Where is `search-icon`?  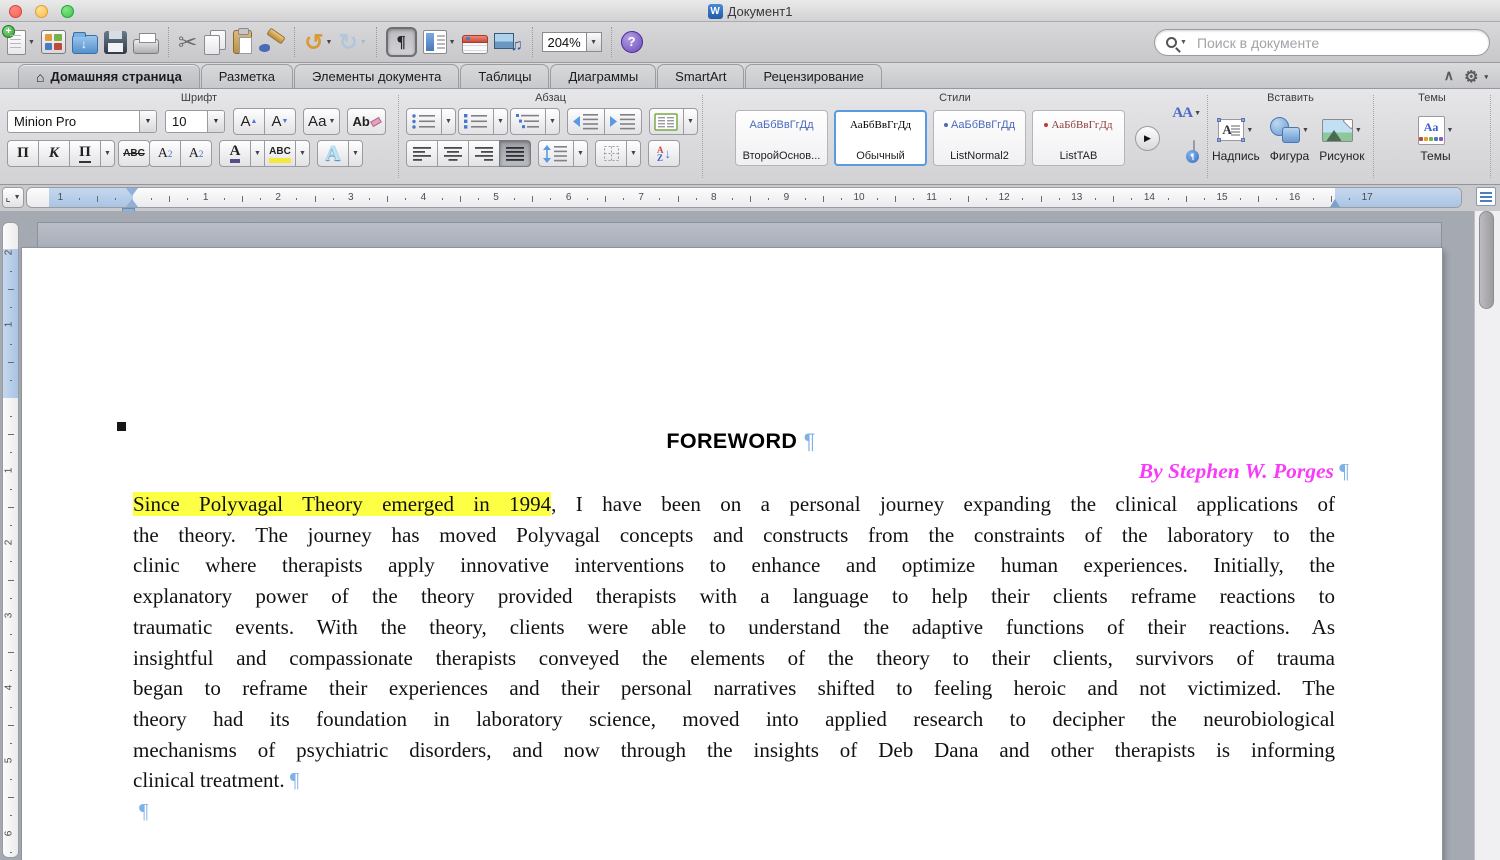
search-icon is located at coordinates (1171, 42).